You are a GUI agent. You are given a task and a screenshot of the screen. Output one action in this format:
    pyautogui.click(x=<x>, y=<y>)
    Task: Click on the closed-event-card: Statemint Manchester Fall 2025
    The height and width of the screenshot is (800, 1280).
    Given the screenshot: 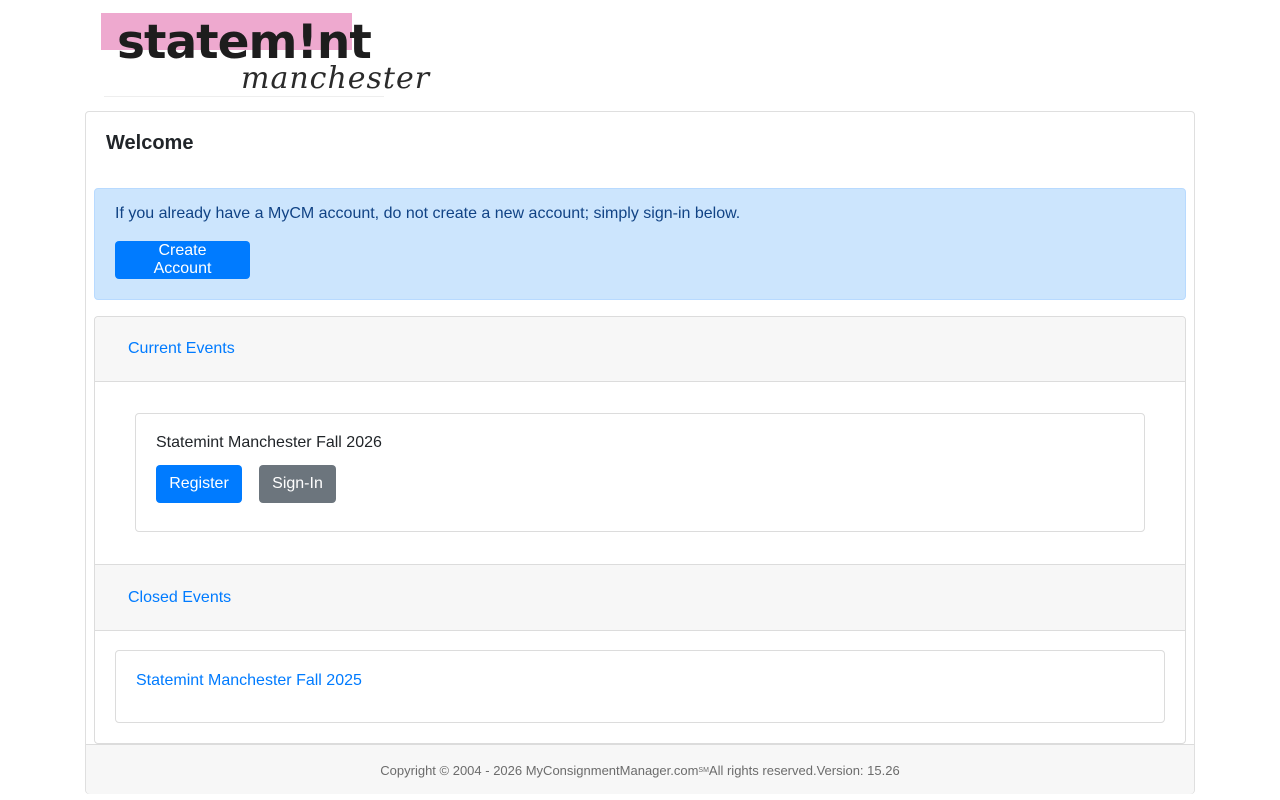 What is the action you would take?
    pyautogui.click(x=640, y=686)
    